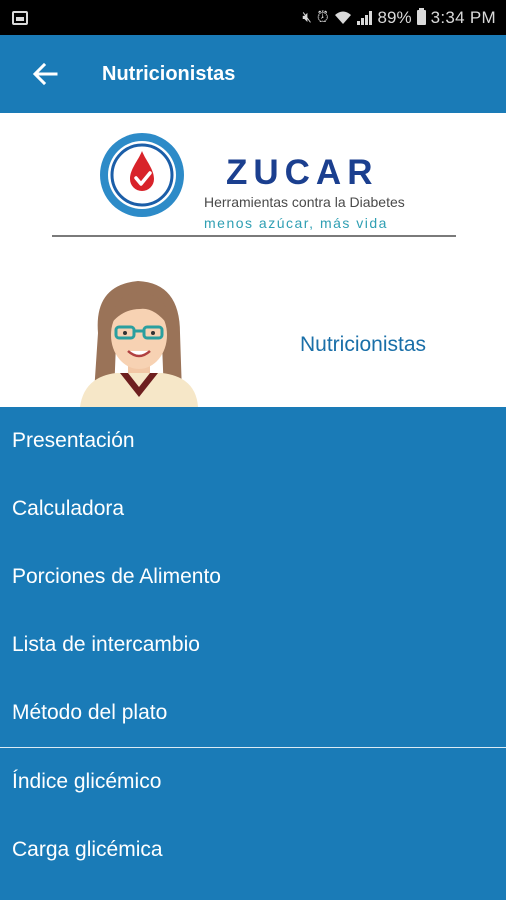 Image resolution: width=506 pixels, height=900 pixels. Describe the element at coordinates (253, 850) in the screenshot. I see `menu-item-carga-glicemica: Carga glicémica` at that location.